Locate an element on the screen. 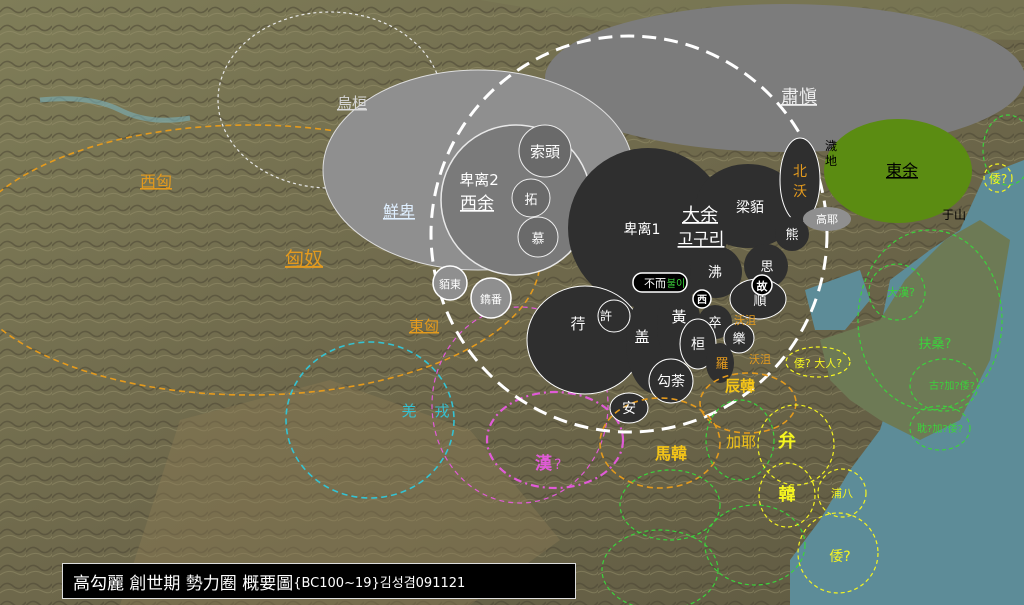  shi-circle is located at coordinates (585, 340).